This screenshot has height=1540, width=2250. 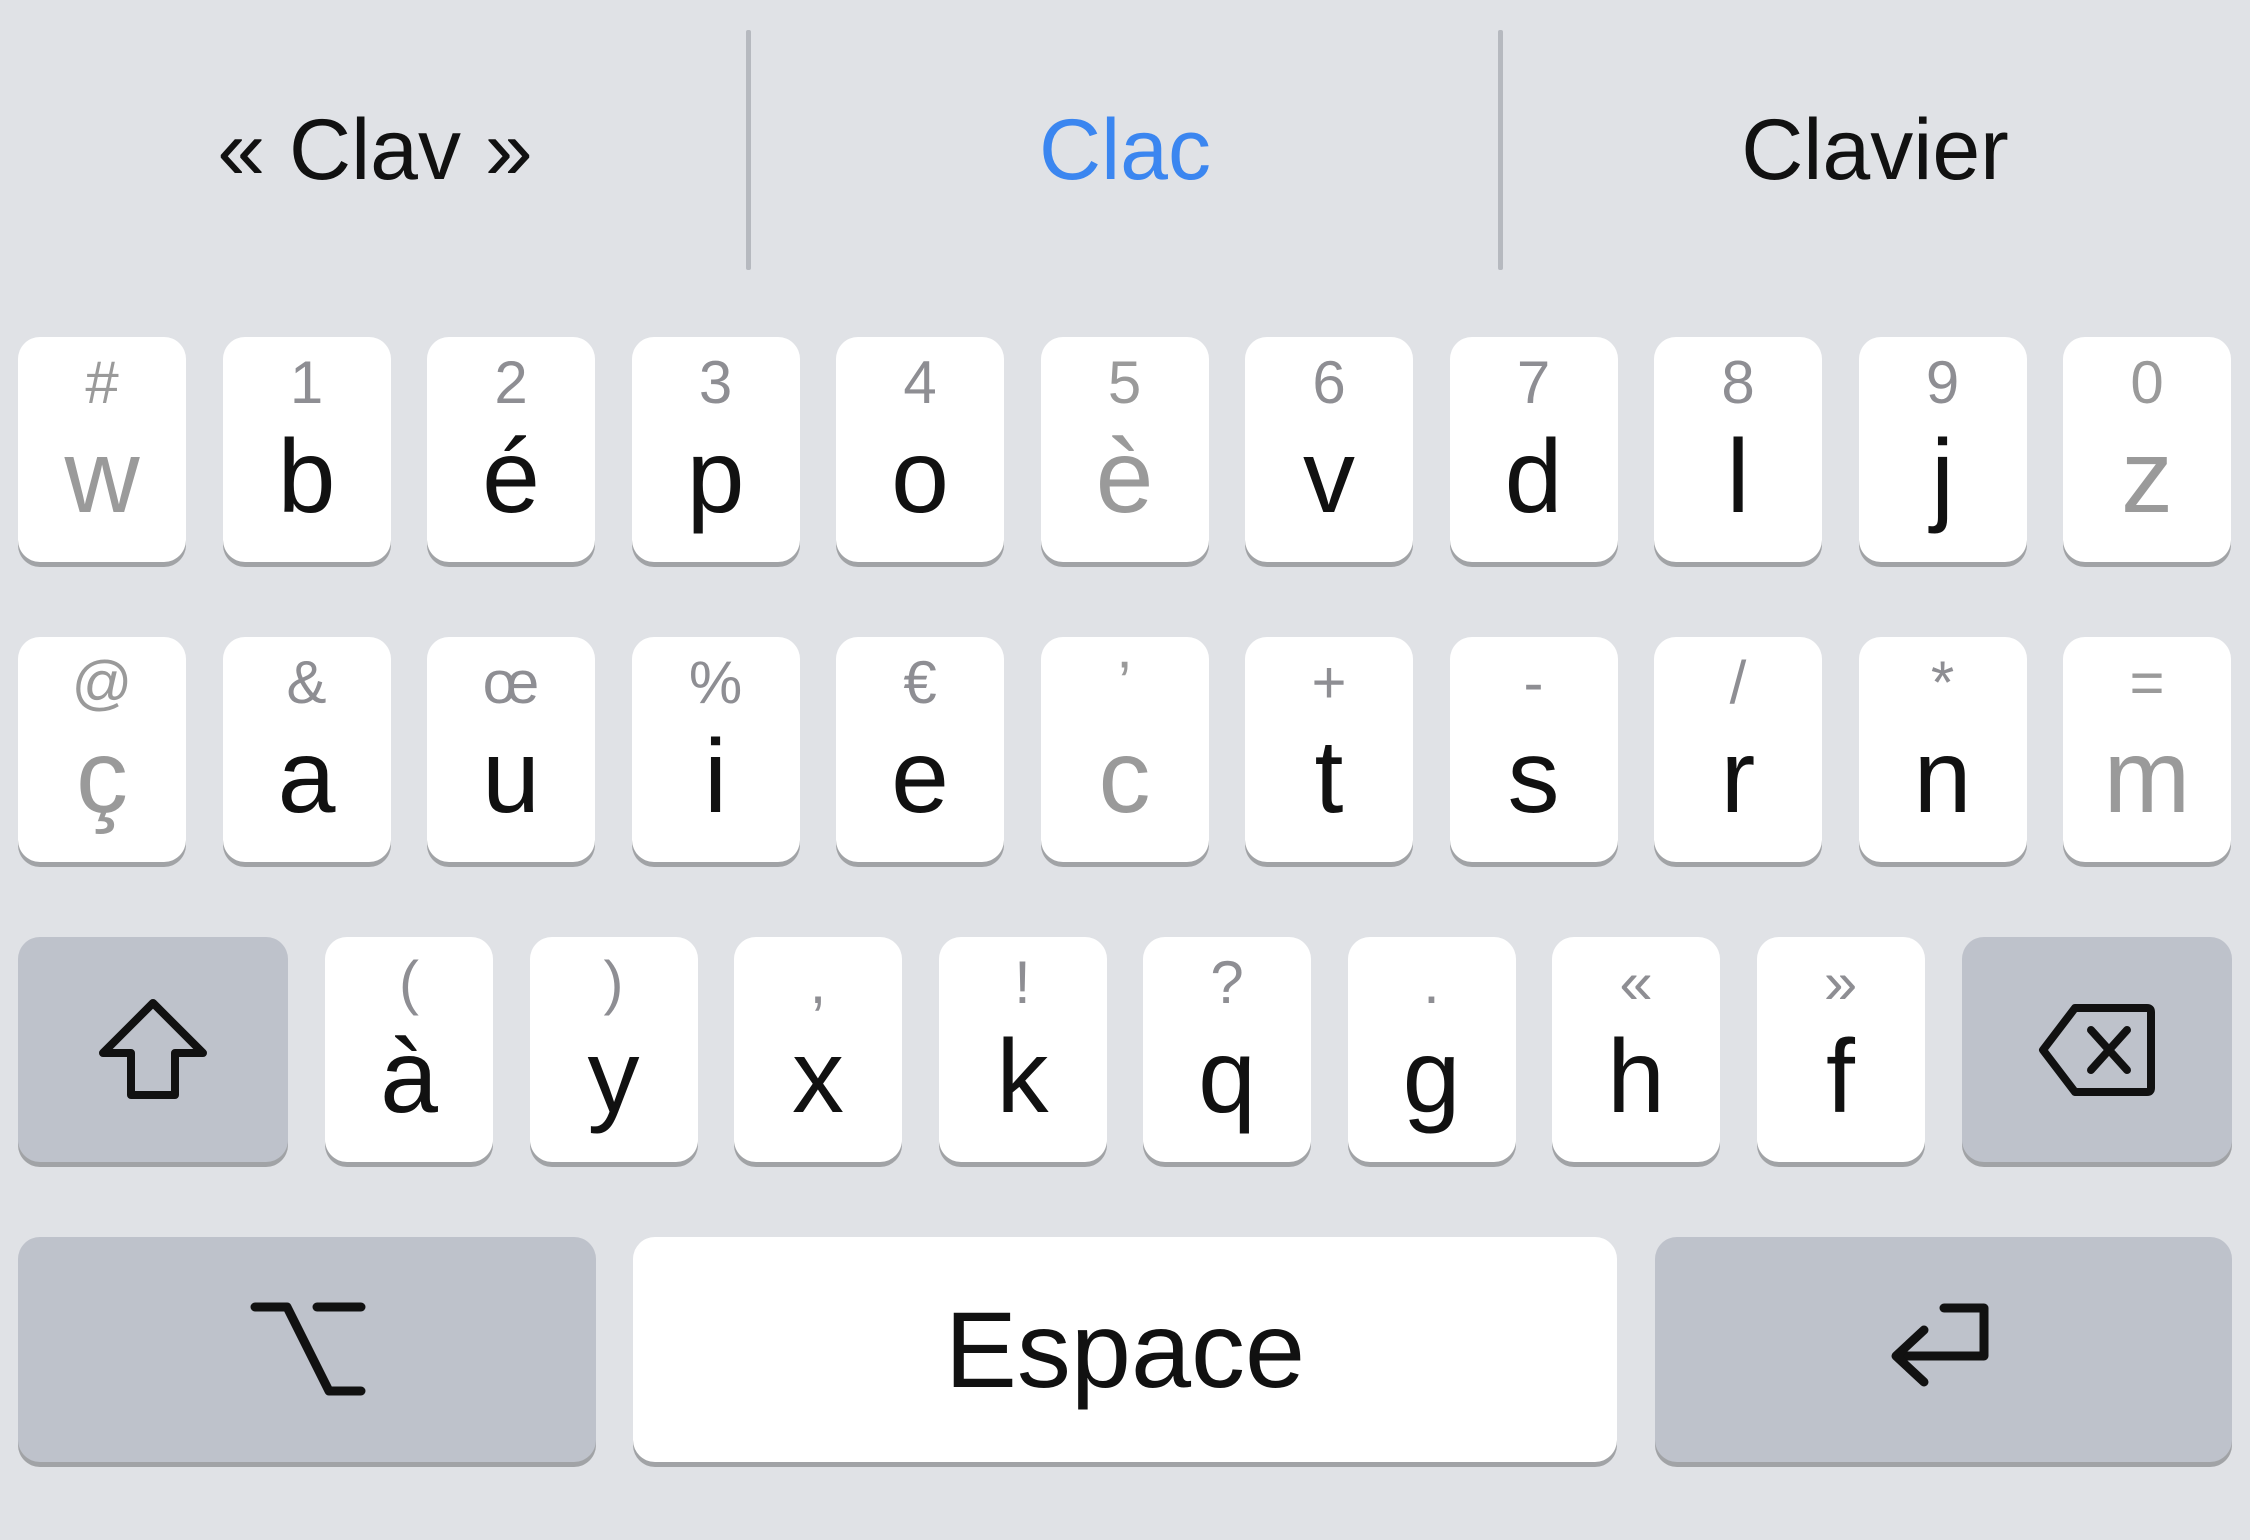 What do you see at coordinates (1227, 1077) in the screenshot?
I see `key-primary-label: q` at bounding box center [1227, 1077].